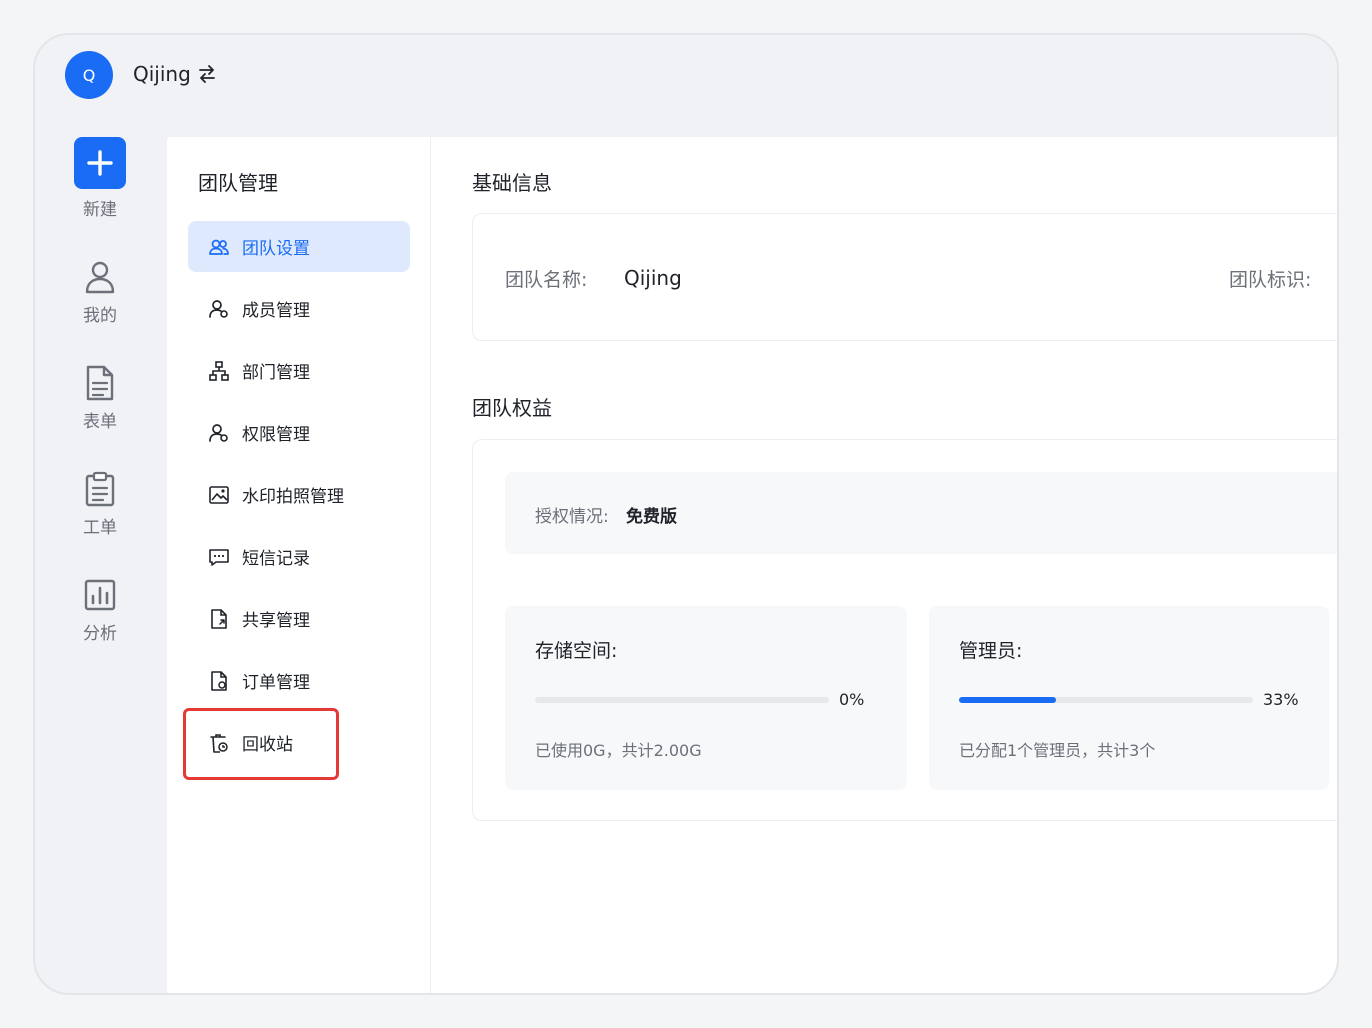  I want to click on admins-card: 管理员: 33% 已分配1个管理员，共计3个, so click(1129, 698).